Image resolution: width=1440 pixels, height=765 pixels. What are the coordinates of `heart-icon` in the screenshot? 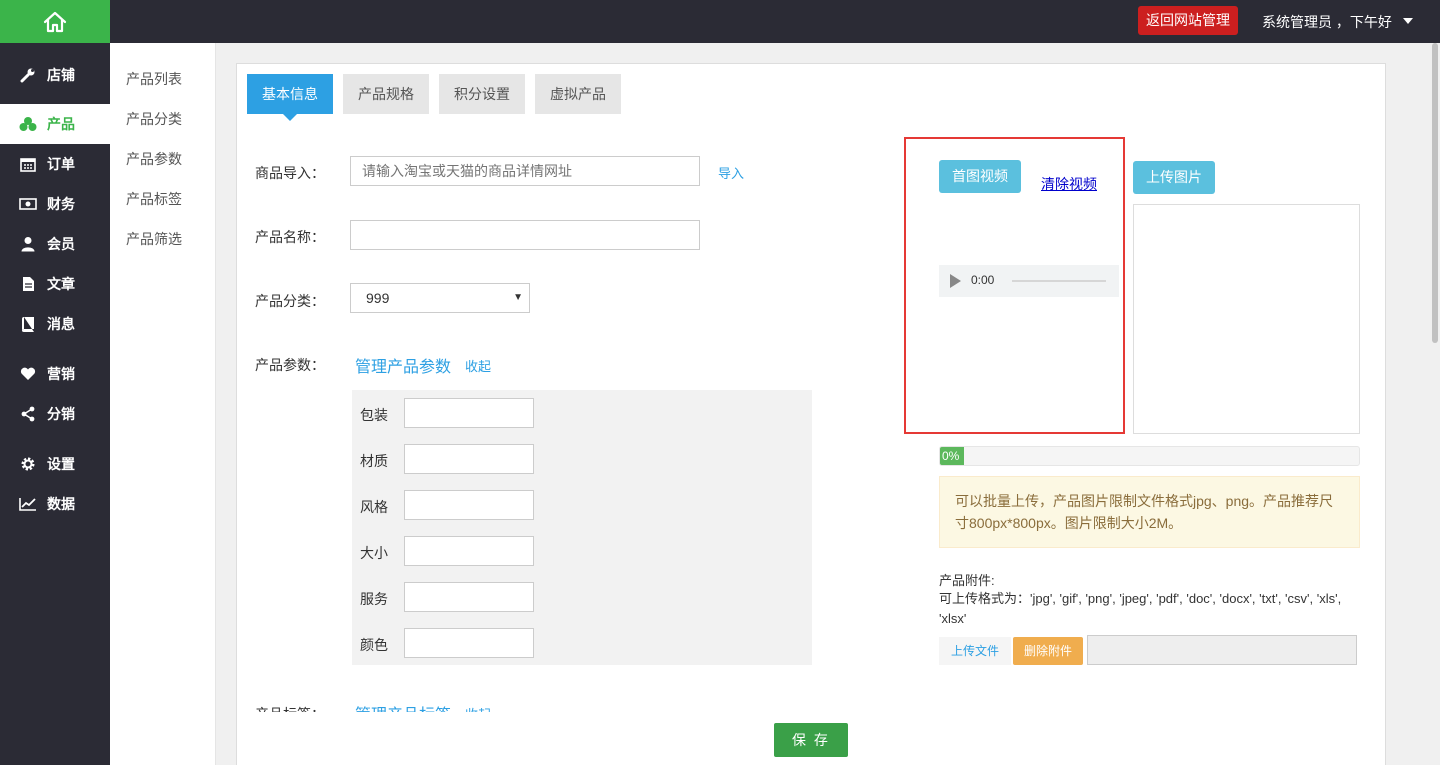 It's located at (28, 374).